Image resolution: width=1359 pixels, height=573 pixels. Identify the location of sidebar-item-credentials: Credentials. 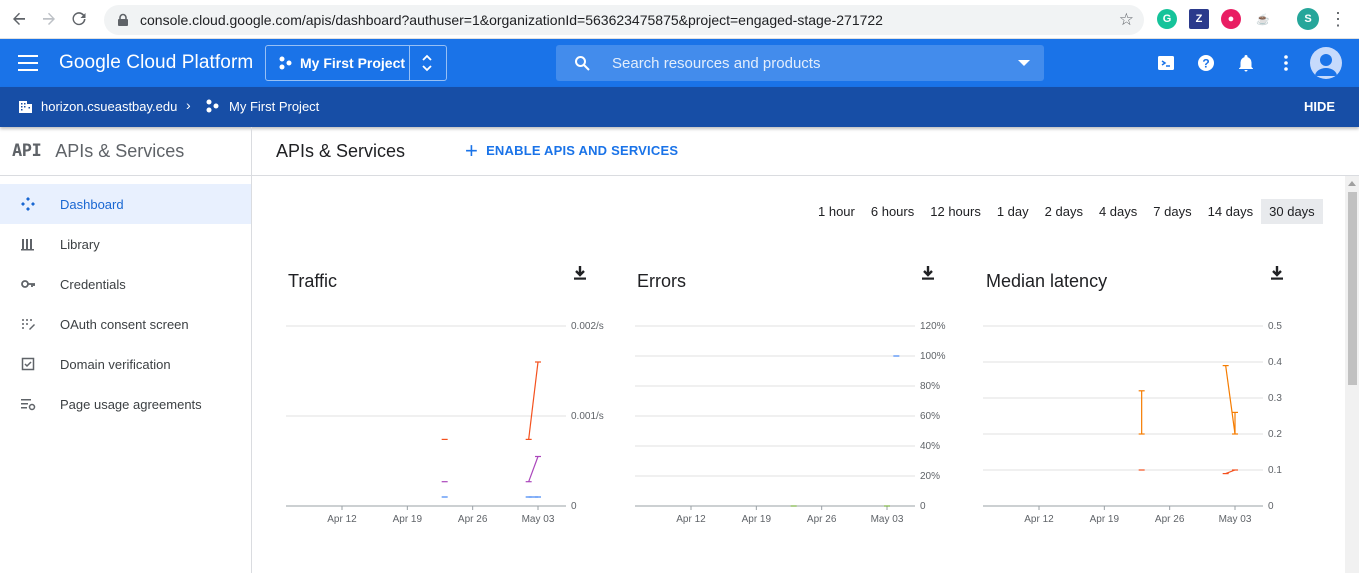
(125, 284).